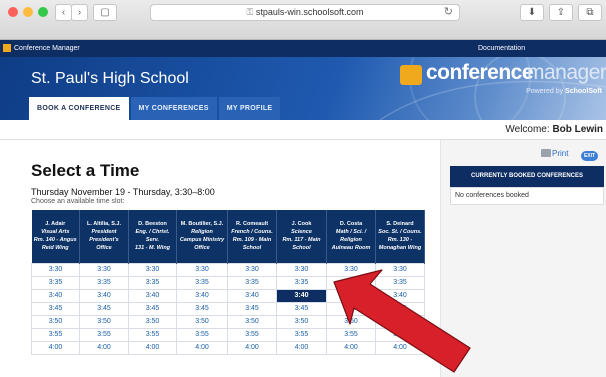  Describe the element at coordinates (301, 236) in the screenshot. I see `teacher-column-header: J. Cook Science Rm. 117 - Main School` at that location.